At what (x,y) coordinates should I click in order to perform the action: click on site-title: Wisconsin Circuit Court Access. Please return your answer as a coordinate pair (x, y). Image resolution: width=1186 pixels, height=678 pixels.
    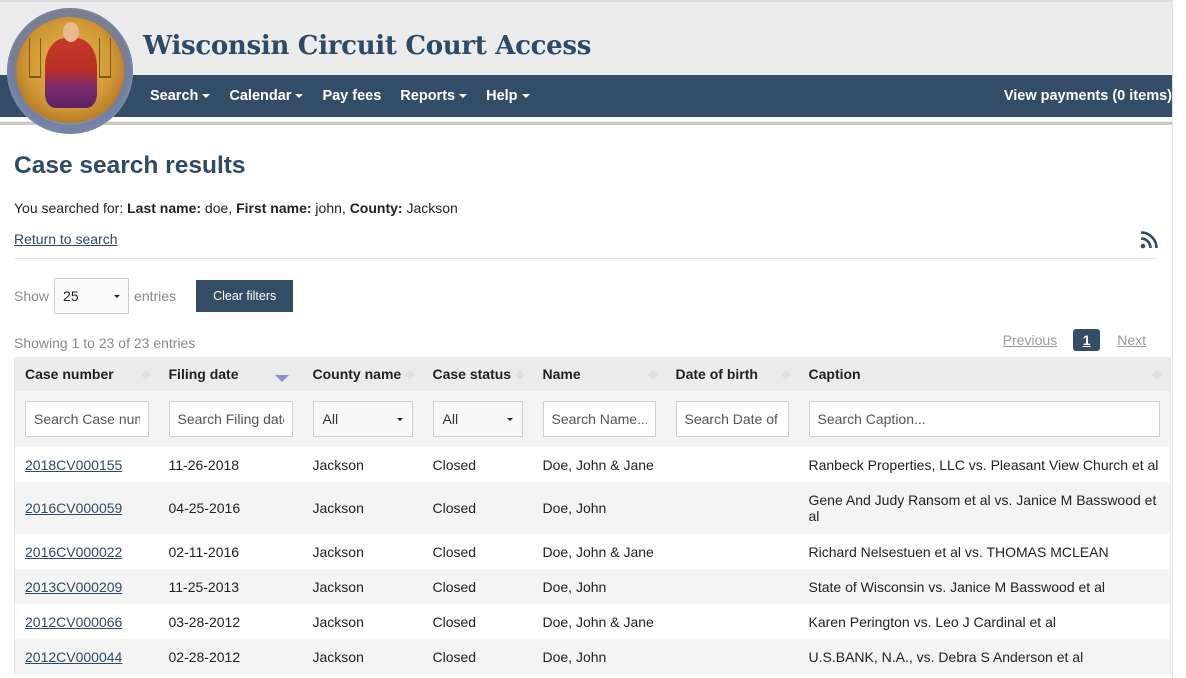
    Looking at the image, I should click on (367, 46).